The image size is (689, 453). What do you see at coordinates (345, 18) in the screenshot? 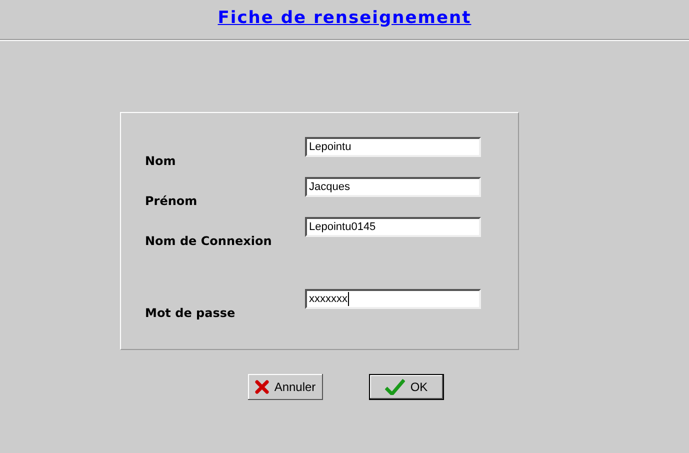
I see `form-title: Fiche de renseignement` at bounding box center [345, 18].